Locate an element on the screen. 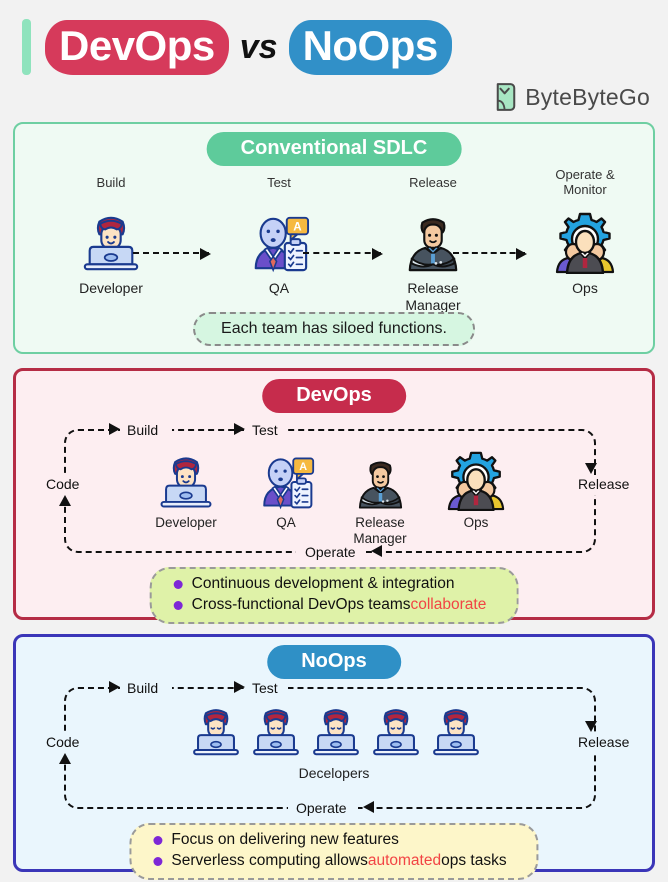 The width and height of the screenshot is (668, 882). devops-role-qa: QA is located at coordinates (286, 490).